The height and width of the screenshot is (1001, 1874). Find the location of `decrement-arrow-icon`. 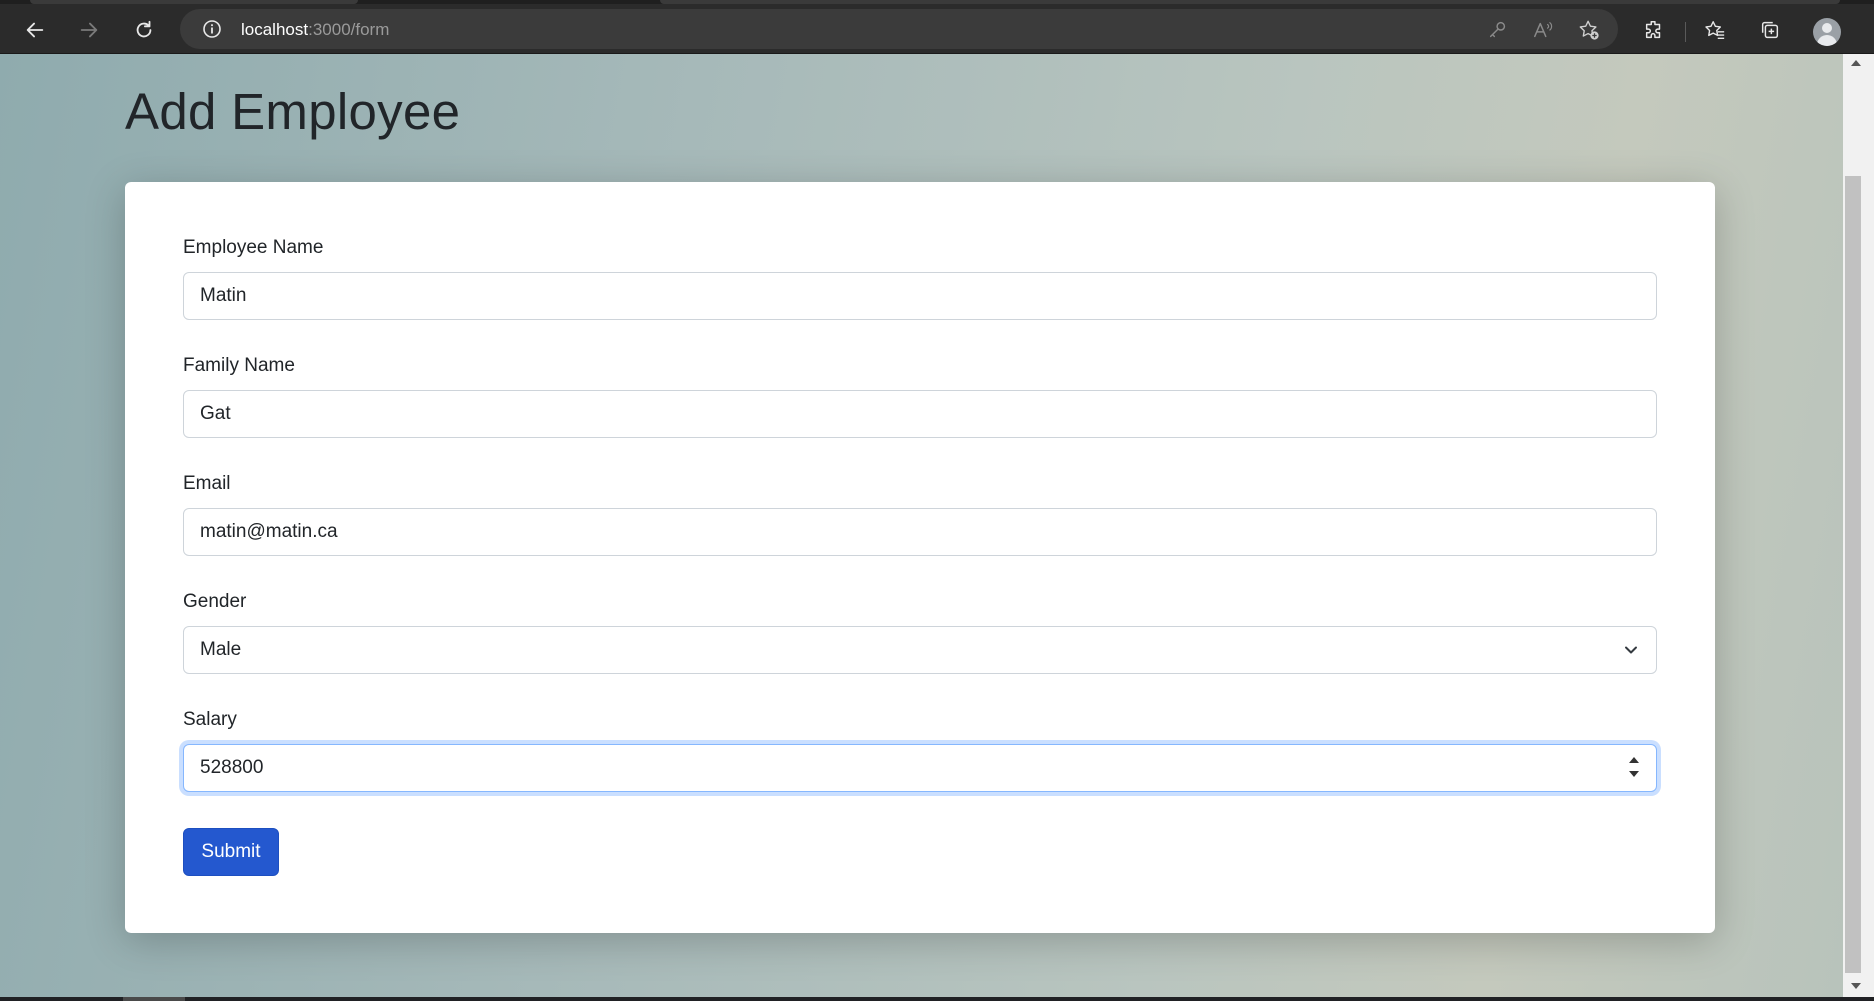

decrement-arrow-icon is located at coordinates (1634, 774).